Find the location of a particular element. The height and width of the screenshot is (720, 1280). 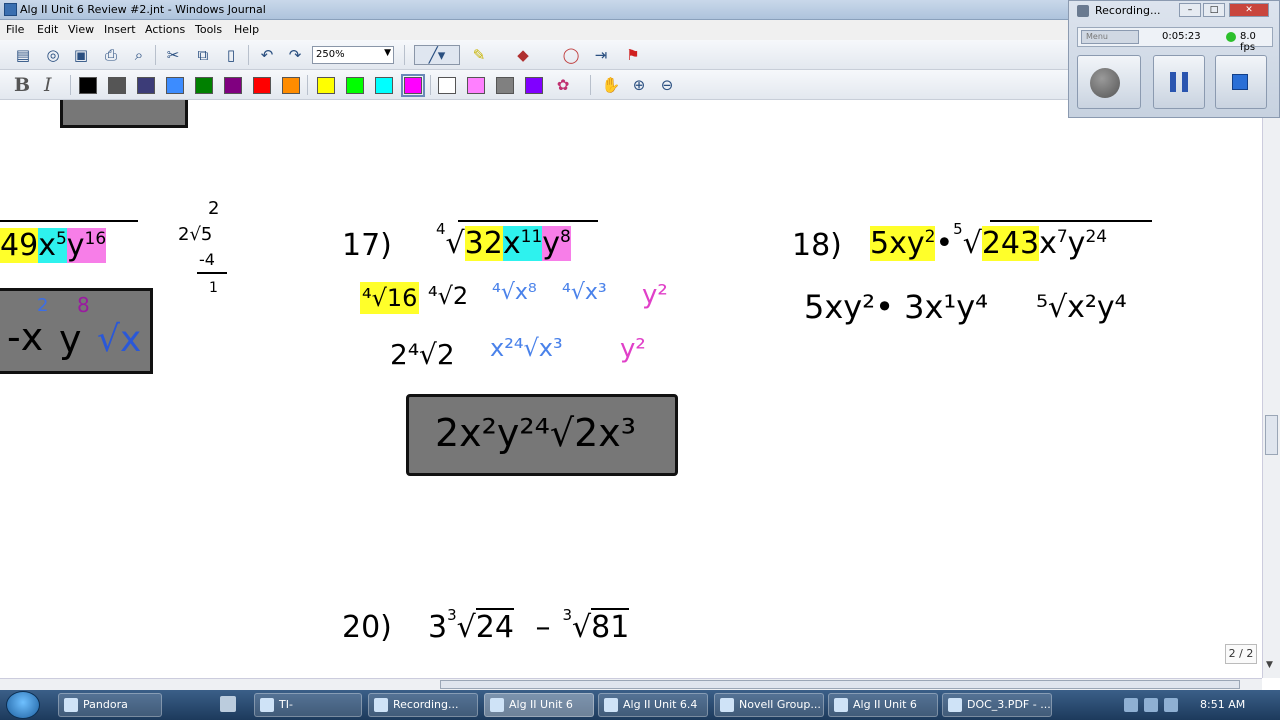

p18-y-exp: 24 is located at coordinates (1096, 237).